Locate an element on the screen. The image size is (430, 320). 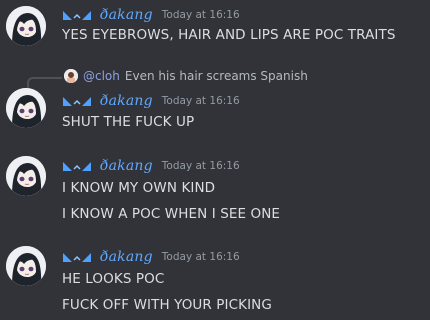
reply-text: Even his hair screams Spanish is located at coordinates (216, 76).